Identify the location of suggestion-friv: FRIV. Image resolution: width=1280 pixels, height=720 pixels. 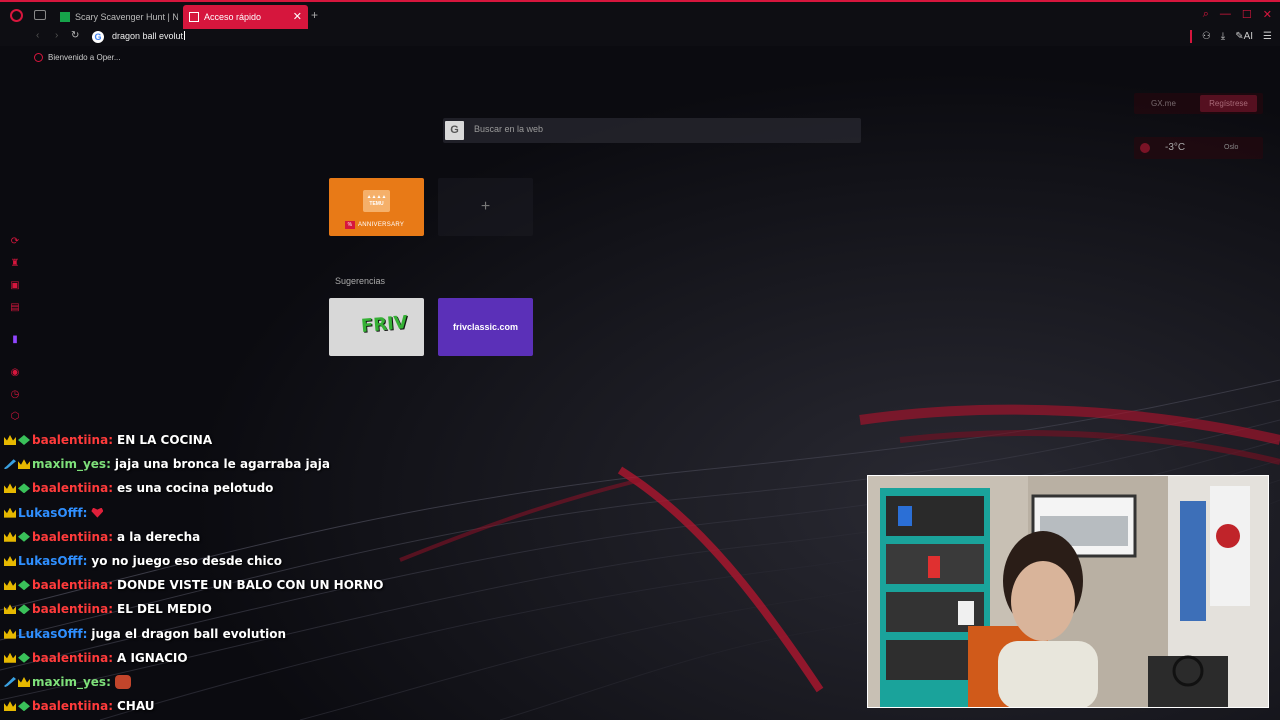
(376, 327).